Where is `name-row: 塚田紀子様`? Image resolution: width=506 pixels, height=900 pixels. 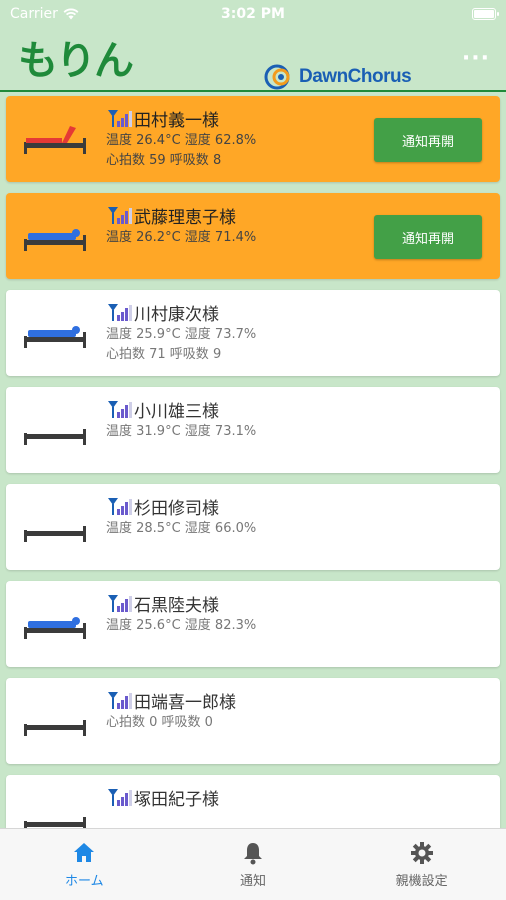 name-row: 塚田紀子様 is located at coordinates (238, 797).